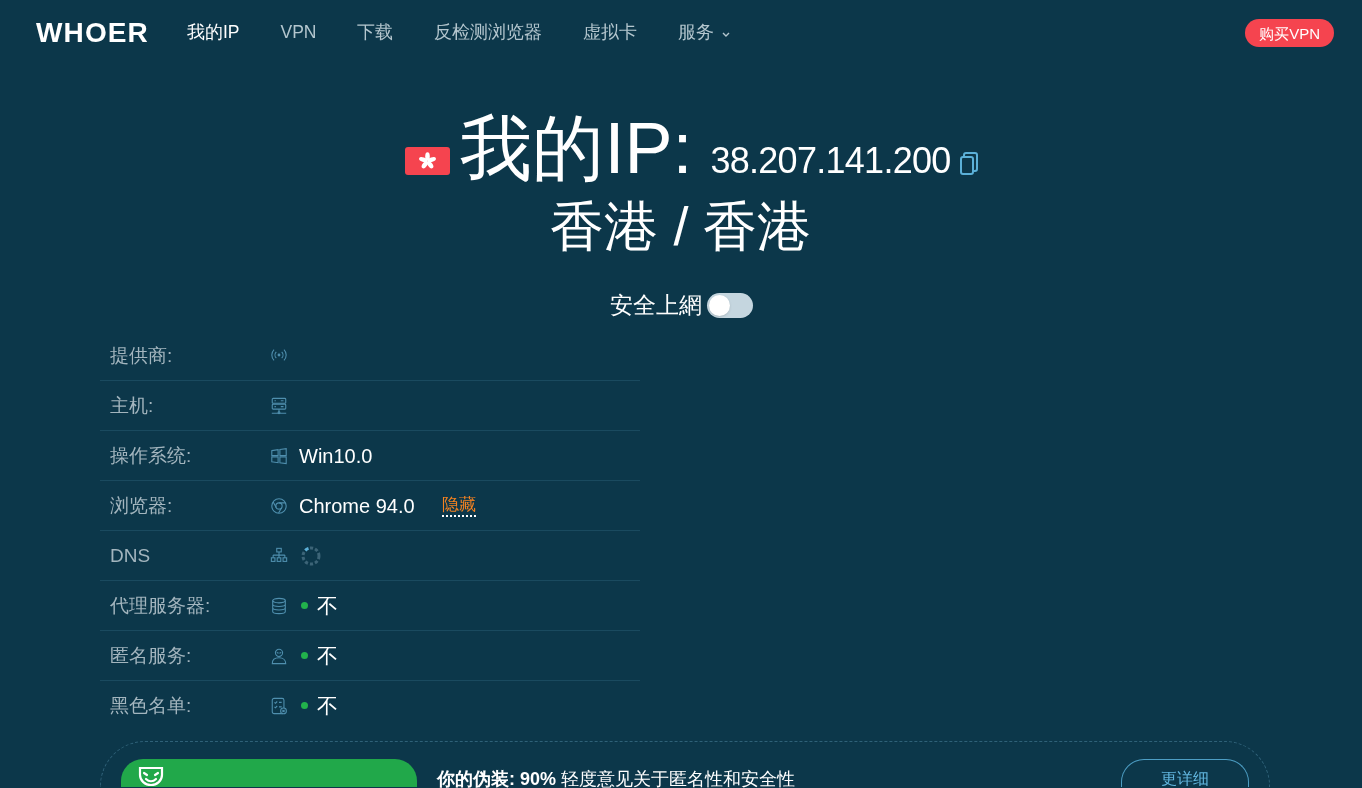 This screenshot has width=1362, height=788. What do you see at coordinates (151, 655) in the screenshot?
I see `detail-label: 匿名服务:` at bounding box center [151, 655].